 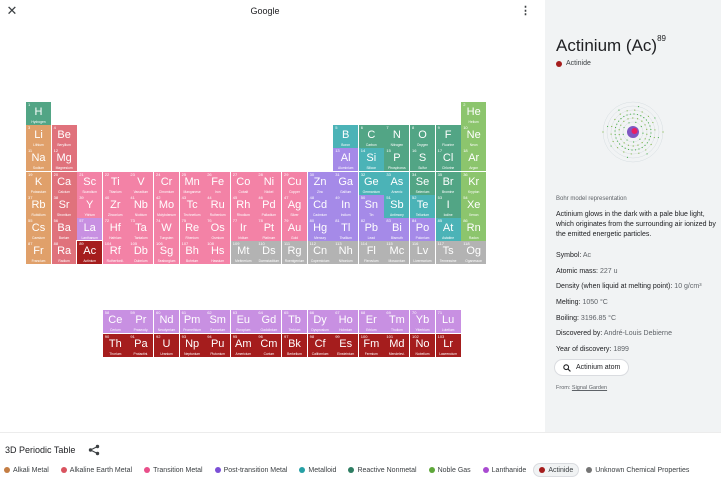 I want to click on element-tile-lv: 116 Lv Livermorium, so click(x=422, y=253).